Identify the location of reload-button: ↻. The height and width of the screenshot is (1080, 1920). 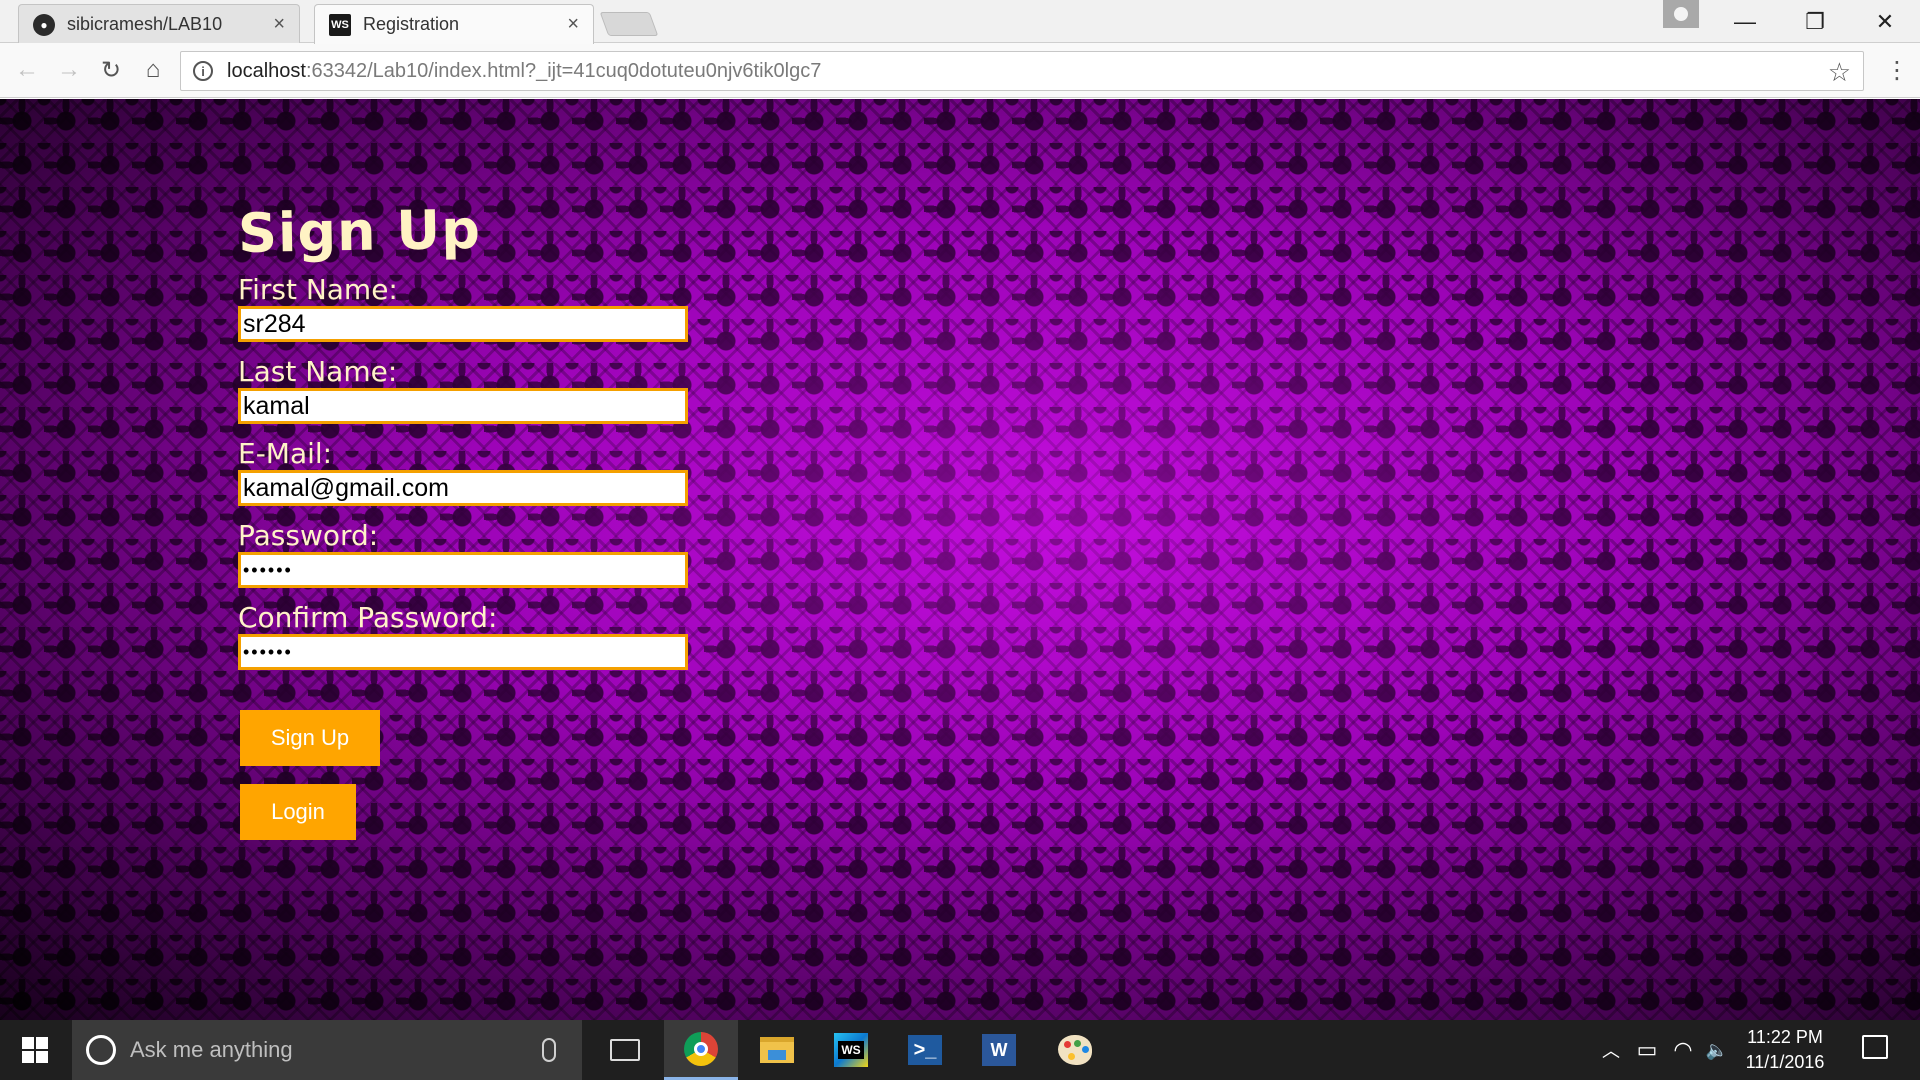
(111, 70).